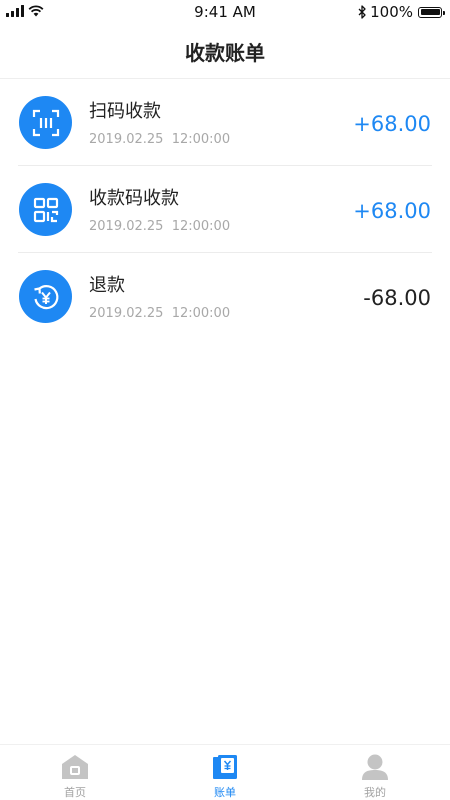  I want to click on bluetooth-icon, so click(362, 12).